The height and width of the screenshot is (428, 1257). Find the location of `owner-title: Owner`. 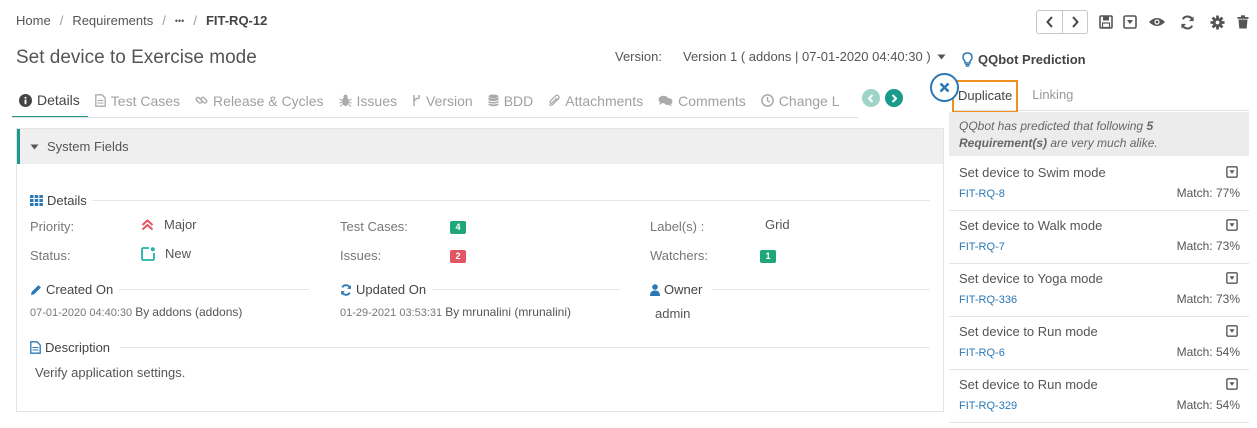

owner-title: Owner is located at coordinates (676, 289).